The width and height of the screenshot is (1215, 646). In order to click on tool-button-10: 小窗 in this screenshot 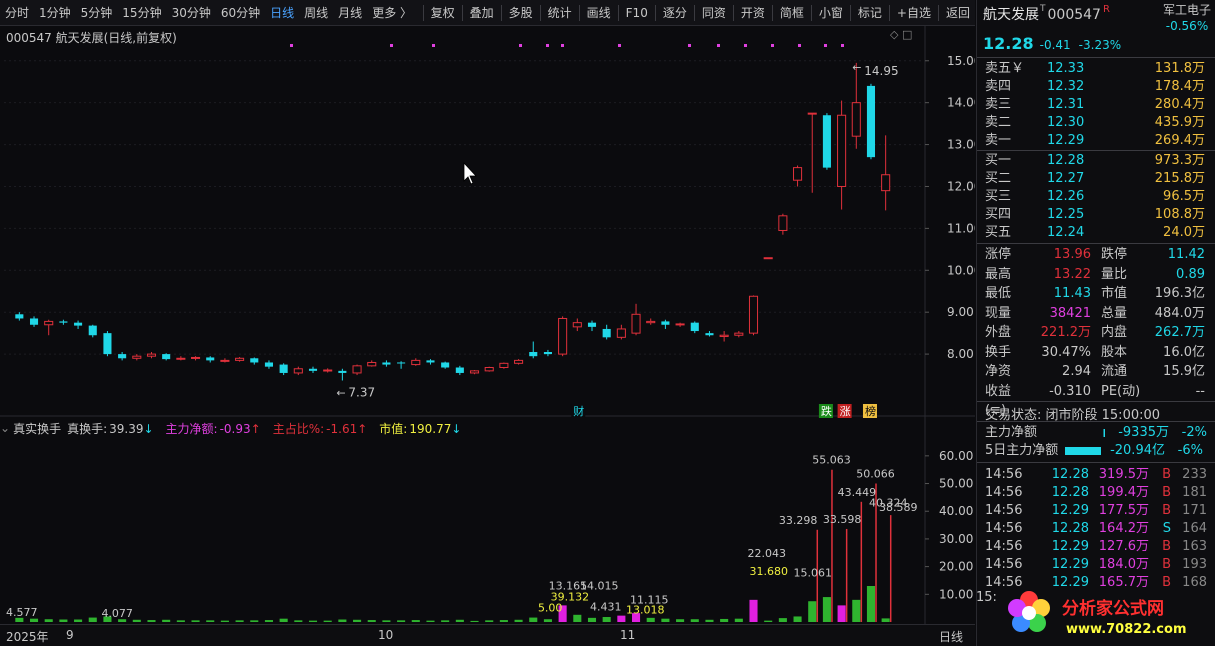, I will do `click(831, 13)`.